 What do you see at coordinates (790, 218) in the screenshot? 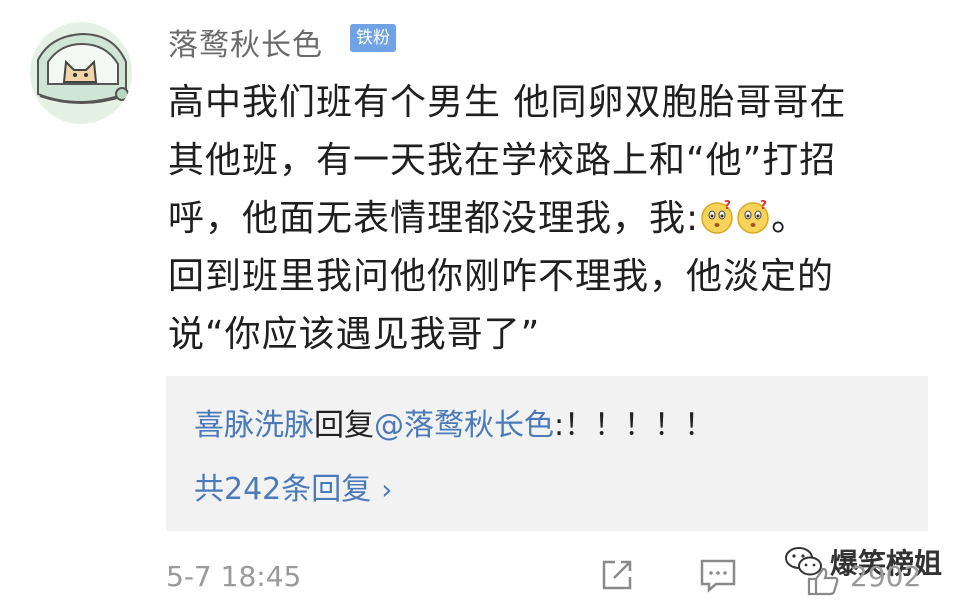
I see `comment-line-end: 。` at bounding box center [790, 218].